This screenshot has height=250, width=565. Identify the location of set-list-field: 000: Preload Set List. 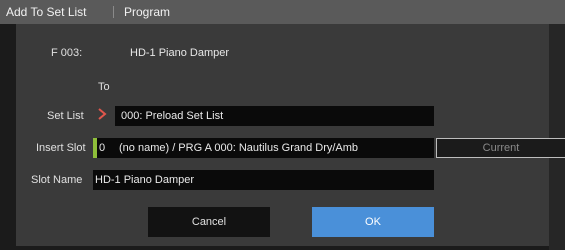
(274, 116).